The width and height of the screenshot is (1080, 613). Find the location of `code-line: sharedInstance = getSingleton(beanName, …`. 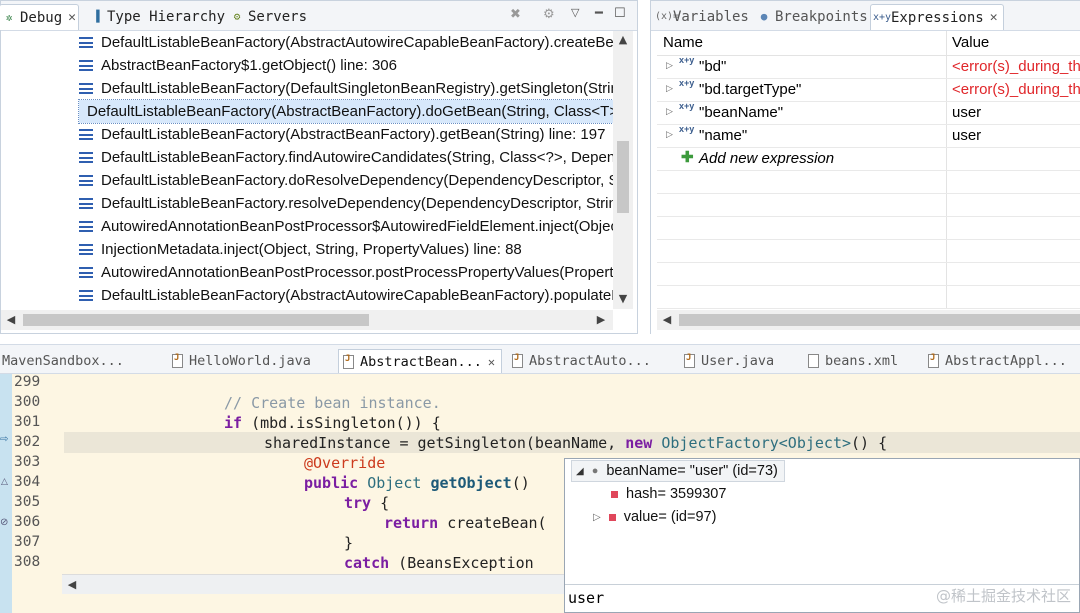

code-line: sharedInstance = getSingleton(beanName, … is located at coordinates (575, 443).